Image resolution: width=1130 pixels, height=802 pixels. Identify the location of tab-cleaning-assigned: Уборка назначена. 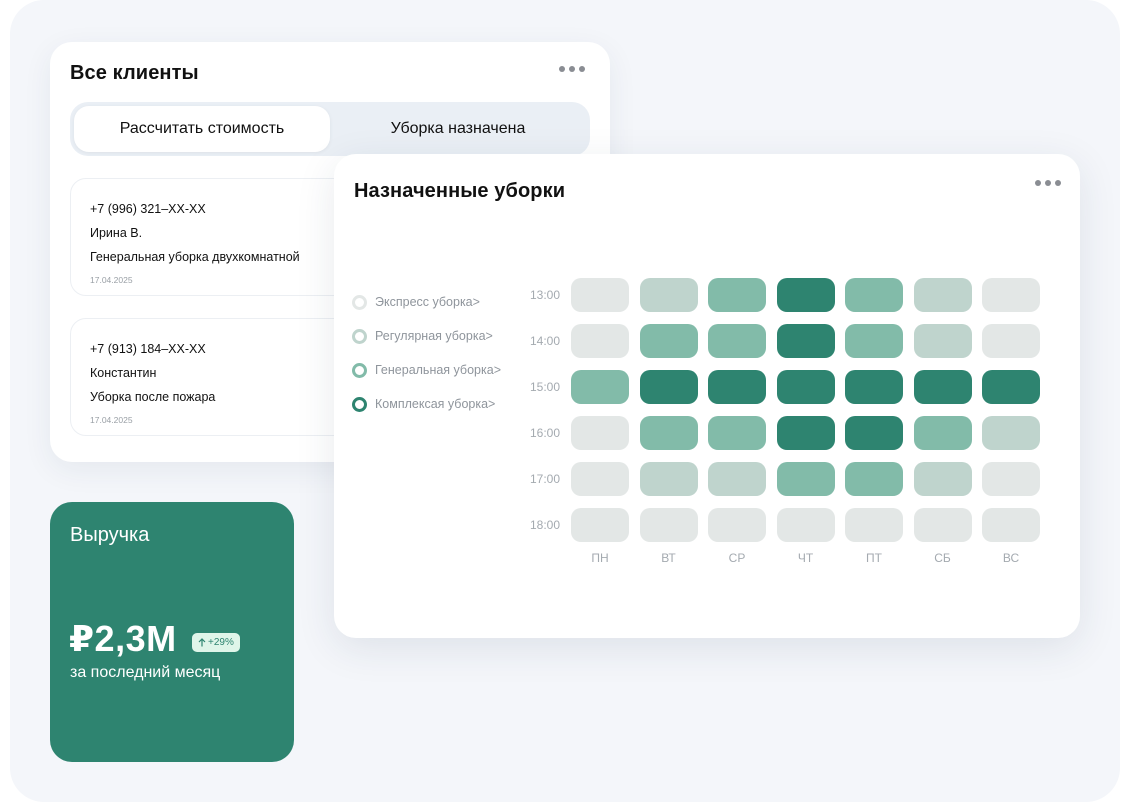
(458, 129).